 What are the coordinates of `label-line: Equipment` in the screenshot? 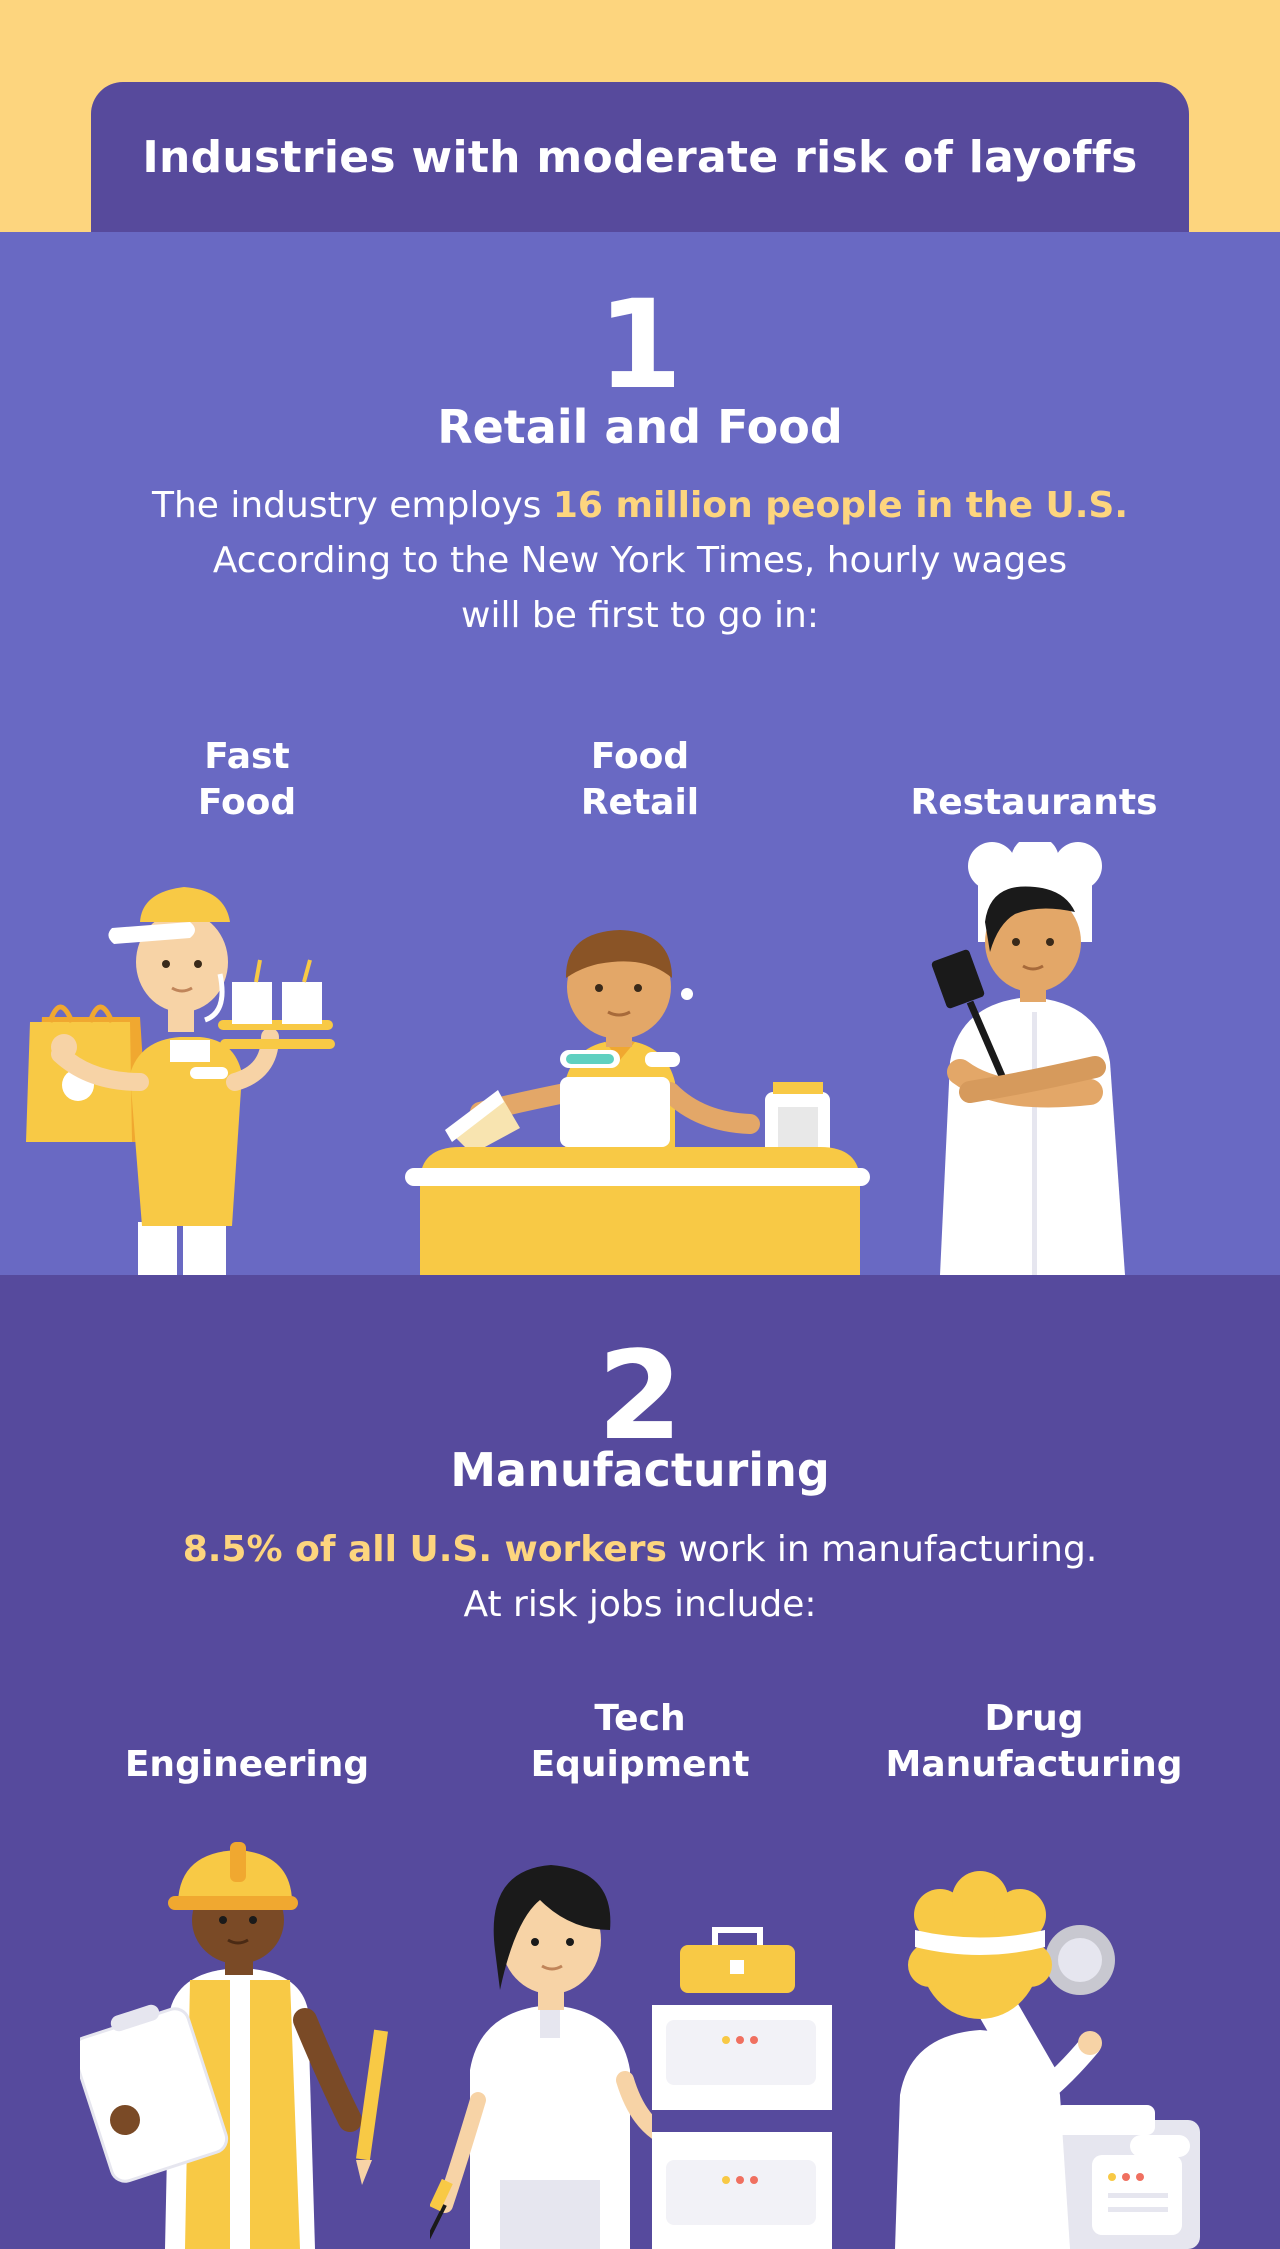 It's located at (640, 1764).